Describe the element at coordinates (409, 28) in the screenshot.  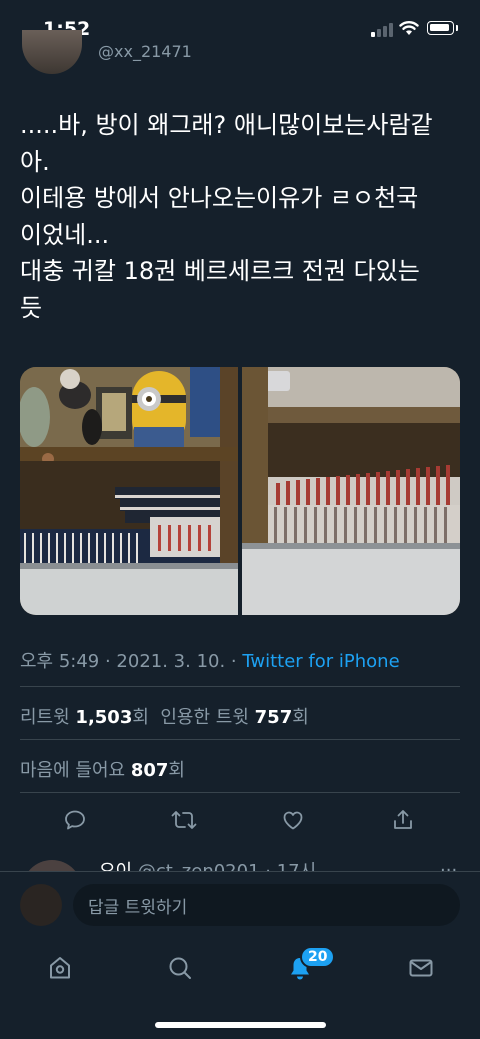
I see `wifi-icon` at that location.